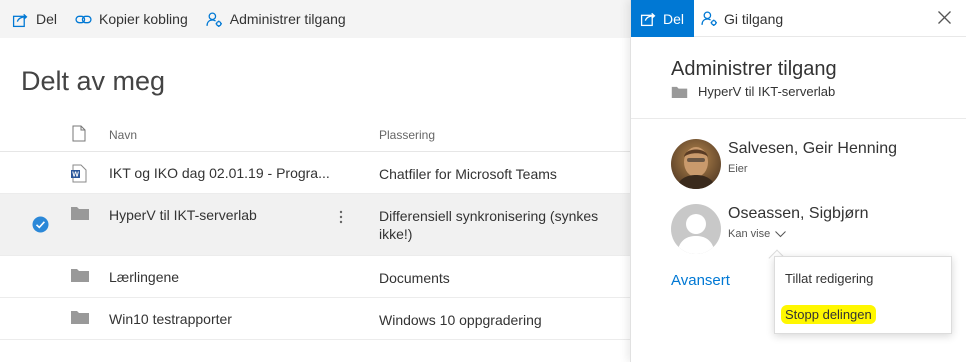 The width and height of the screenshot is (966, 362). What do you see at coordinates (34, 19) in the screenshot?
I see `share-button: Del` at bounding box center [34, 19].